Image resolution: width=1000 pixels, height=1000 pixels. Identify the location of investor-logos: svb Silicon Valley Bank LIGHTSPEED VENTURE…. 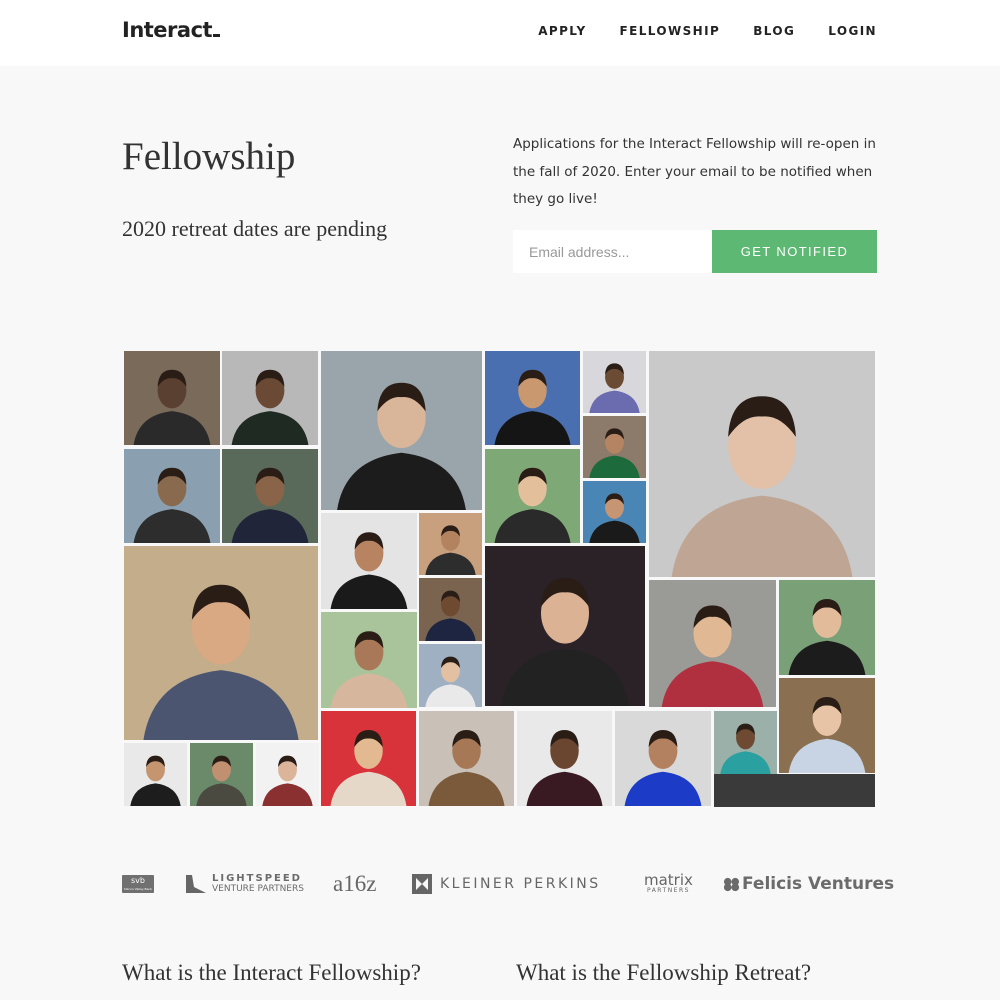
(500, 884).